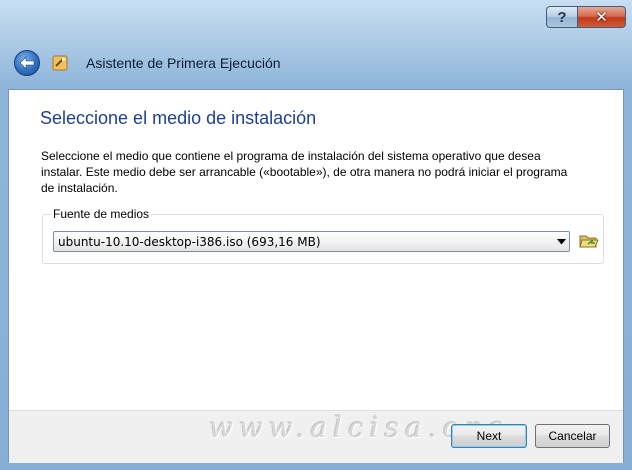 This screenshot has height=470, width=632. I want to click on wizard-title: Asistente de Primera Ejecución, so click(183, 63).